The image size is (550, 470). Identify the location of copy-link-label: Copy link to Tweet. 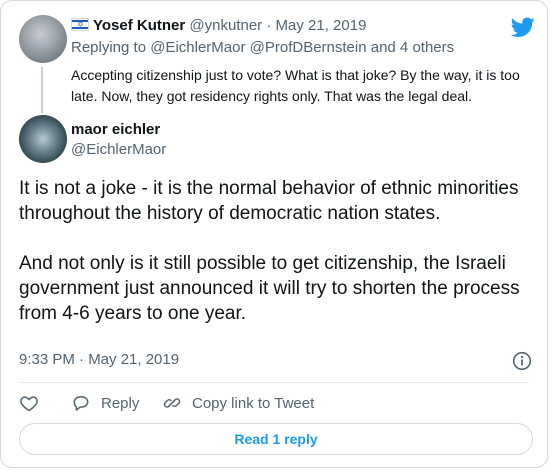
(253, 403).